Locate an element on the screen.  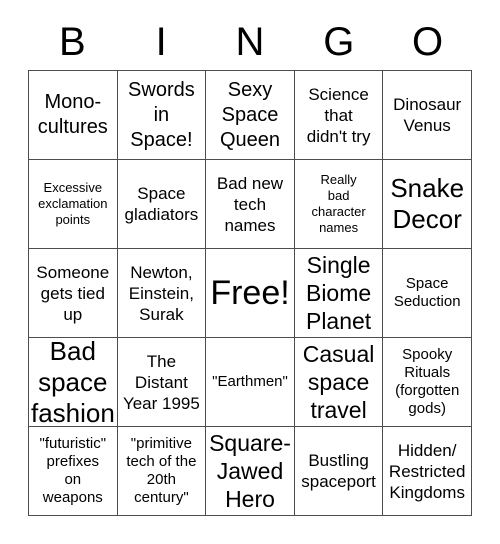
bingo-cell-label: "Earthmen" is located at coordinates (250, 381).